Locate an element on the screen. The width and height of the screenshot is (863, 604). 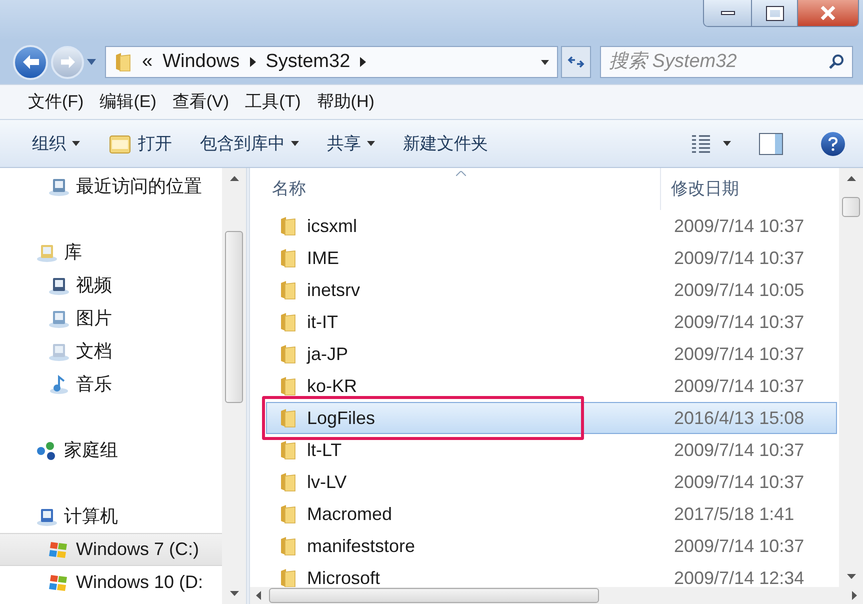
breadcrumb-overflow: « is located at coordinates (147, 62).